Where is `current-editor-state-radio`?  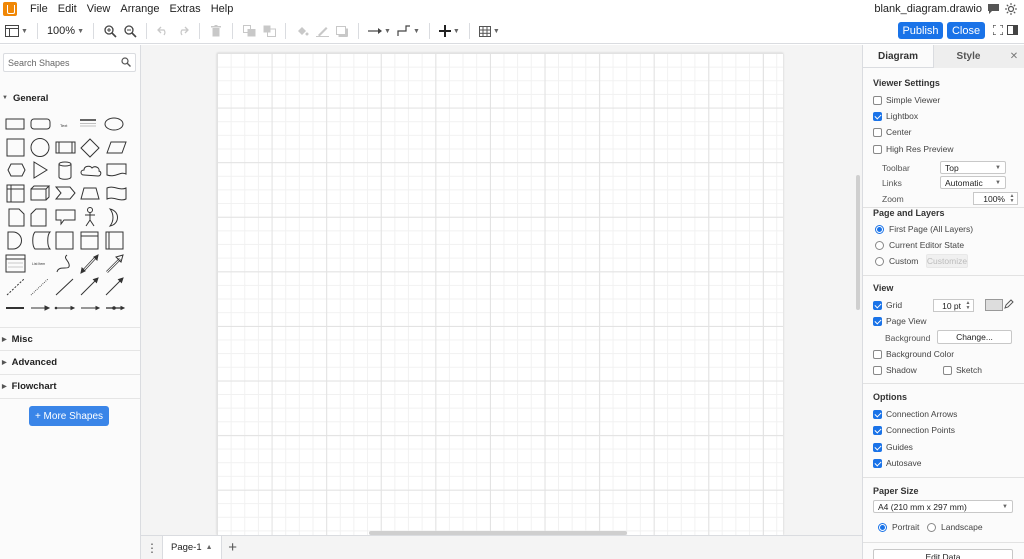
current-editor-state-radio is located at coordinates (879, 245).